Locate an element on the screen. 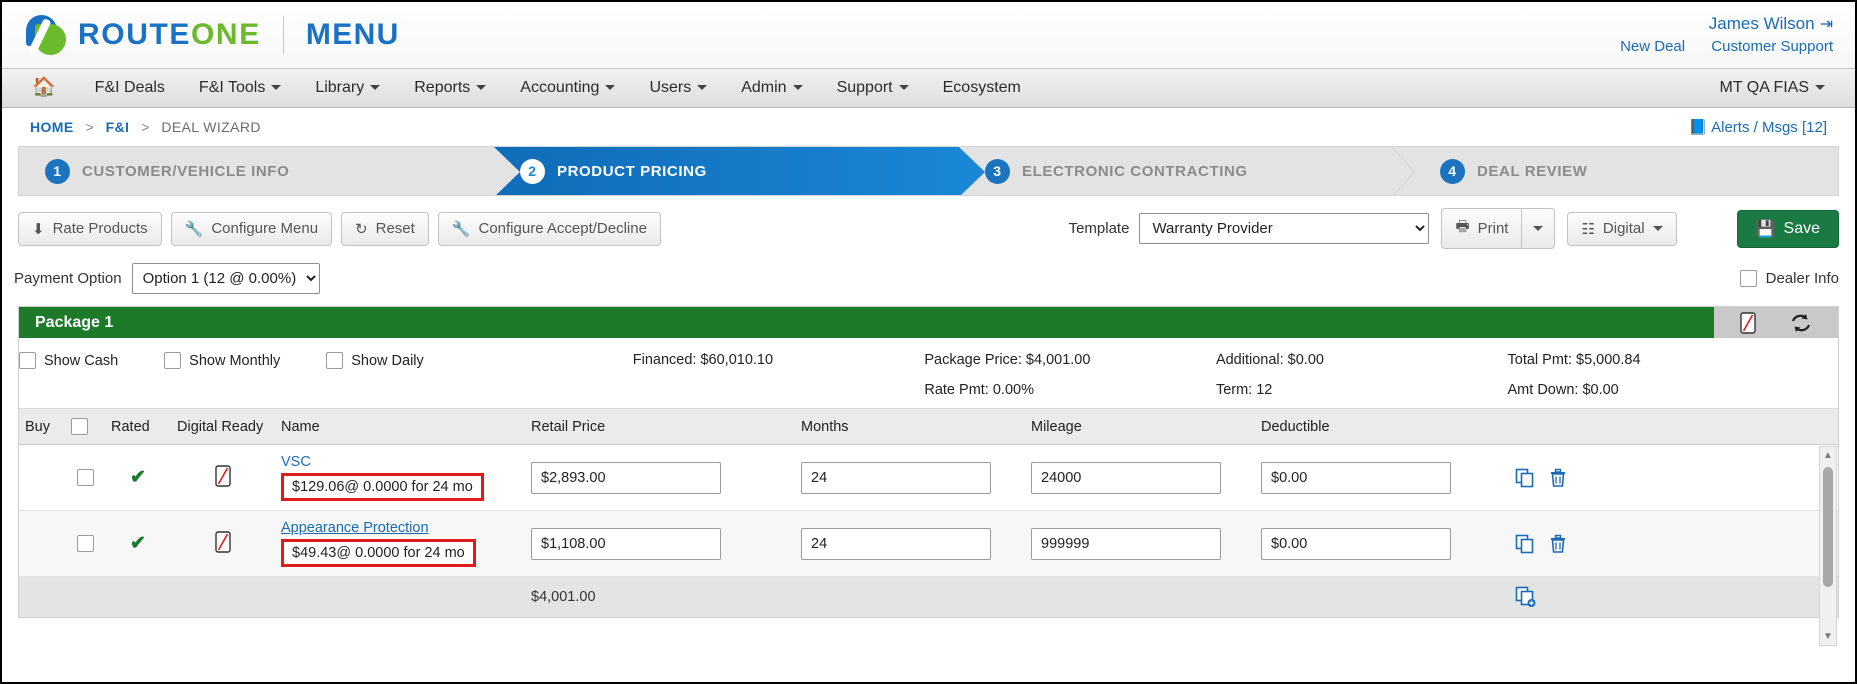 The image size is (1857, 684). alerts-messages-link: 📘 Alerts / Msgs [12] is located at coordinates (1757, 127).